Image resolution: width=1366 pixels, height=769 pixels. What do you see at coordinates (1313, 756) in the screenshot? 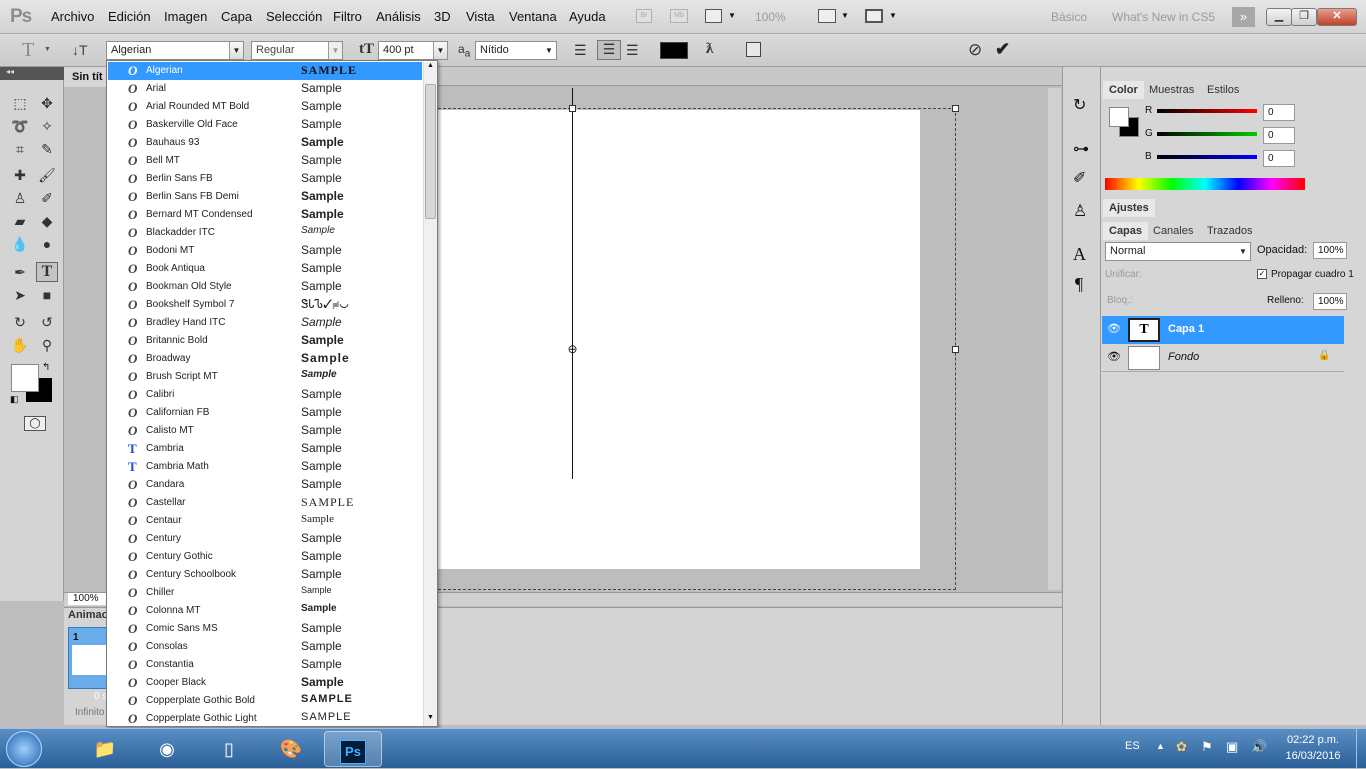
I see `clock-date: 16/03/2016` at bounding box center [1313, 756].